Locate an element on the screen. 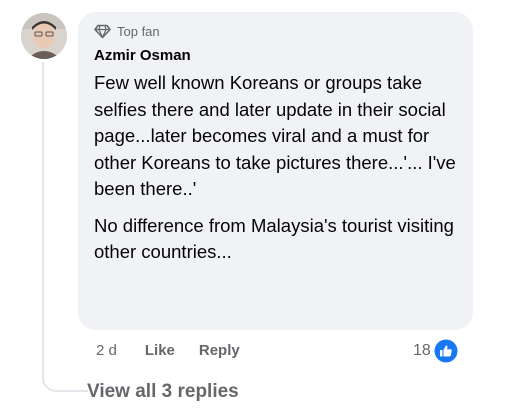 Image resolution: width=514 pixels, height=419 pixels. timestamp: 2 d is located at coordinates (106, 350).